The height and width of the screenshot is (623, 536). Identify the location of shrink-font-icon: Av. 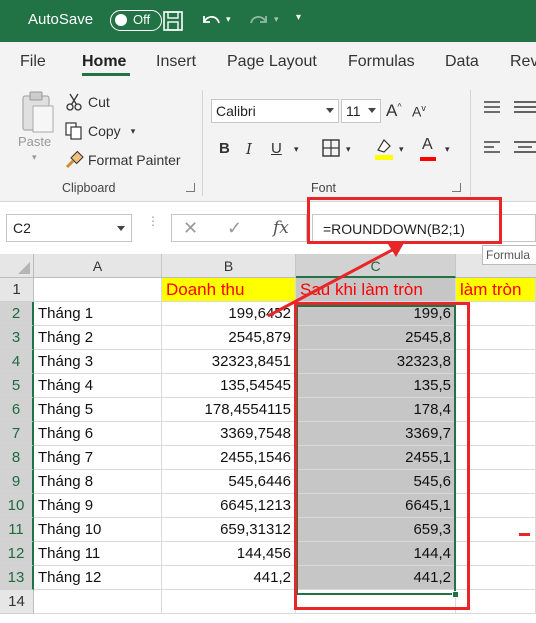
(419, 111).